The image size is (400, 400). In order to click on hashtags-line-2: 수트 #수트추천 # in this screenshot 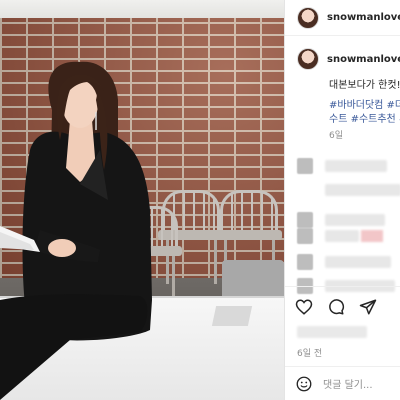, I will do `click(364, 117)`.